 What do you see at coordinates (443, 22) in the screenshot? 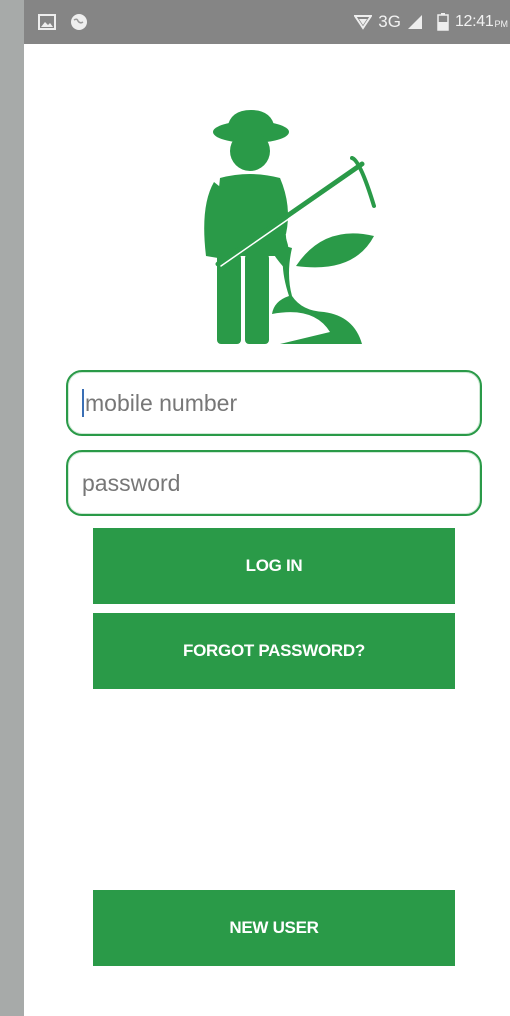
I see `battery-icon` at bounding box center [443, 22].